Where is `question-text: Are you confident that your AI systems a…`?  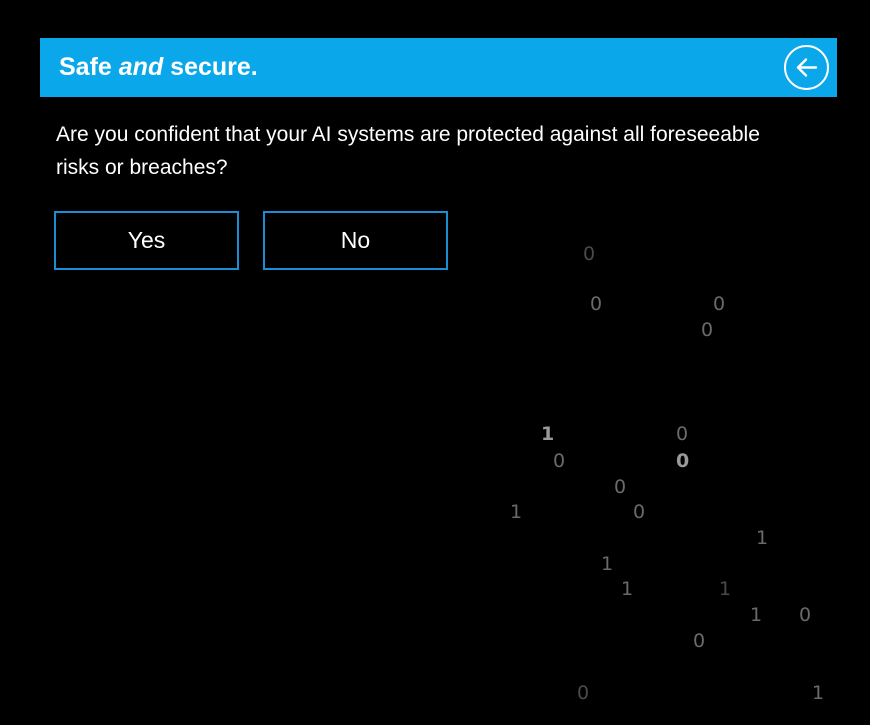 question-text: Are you confident that your AI systems a… is located at coordinates (408, 151).